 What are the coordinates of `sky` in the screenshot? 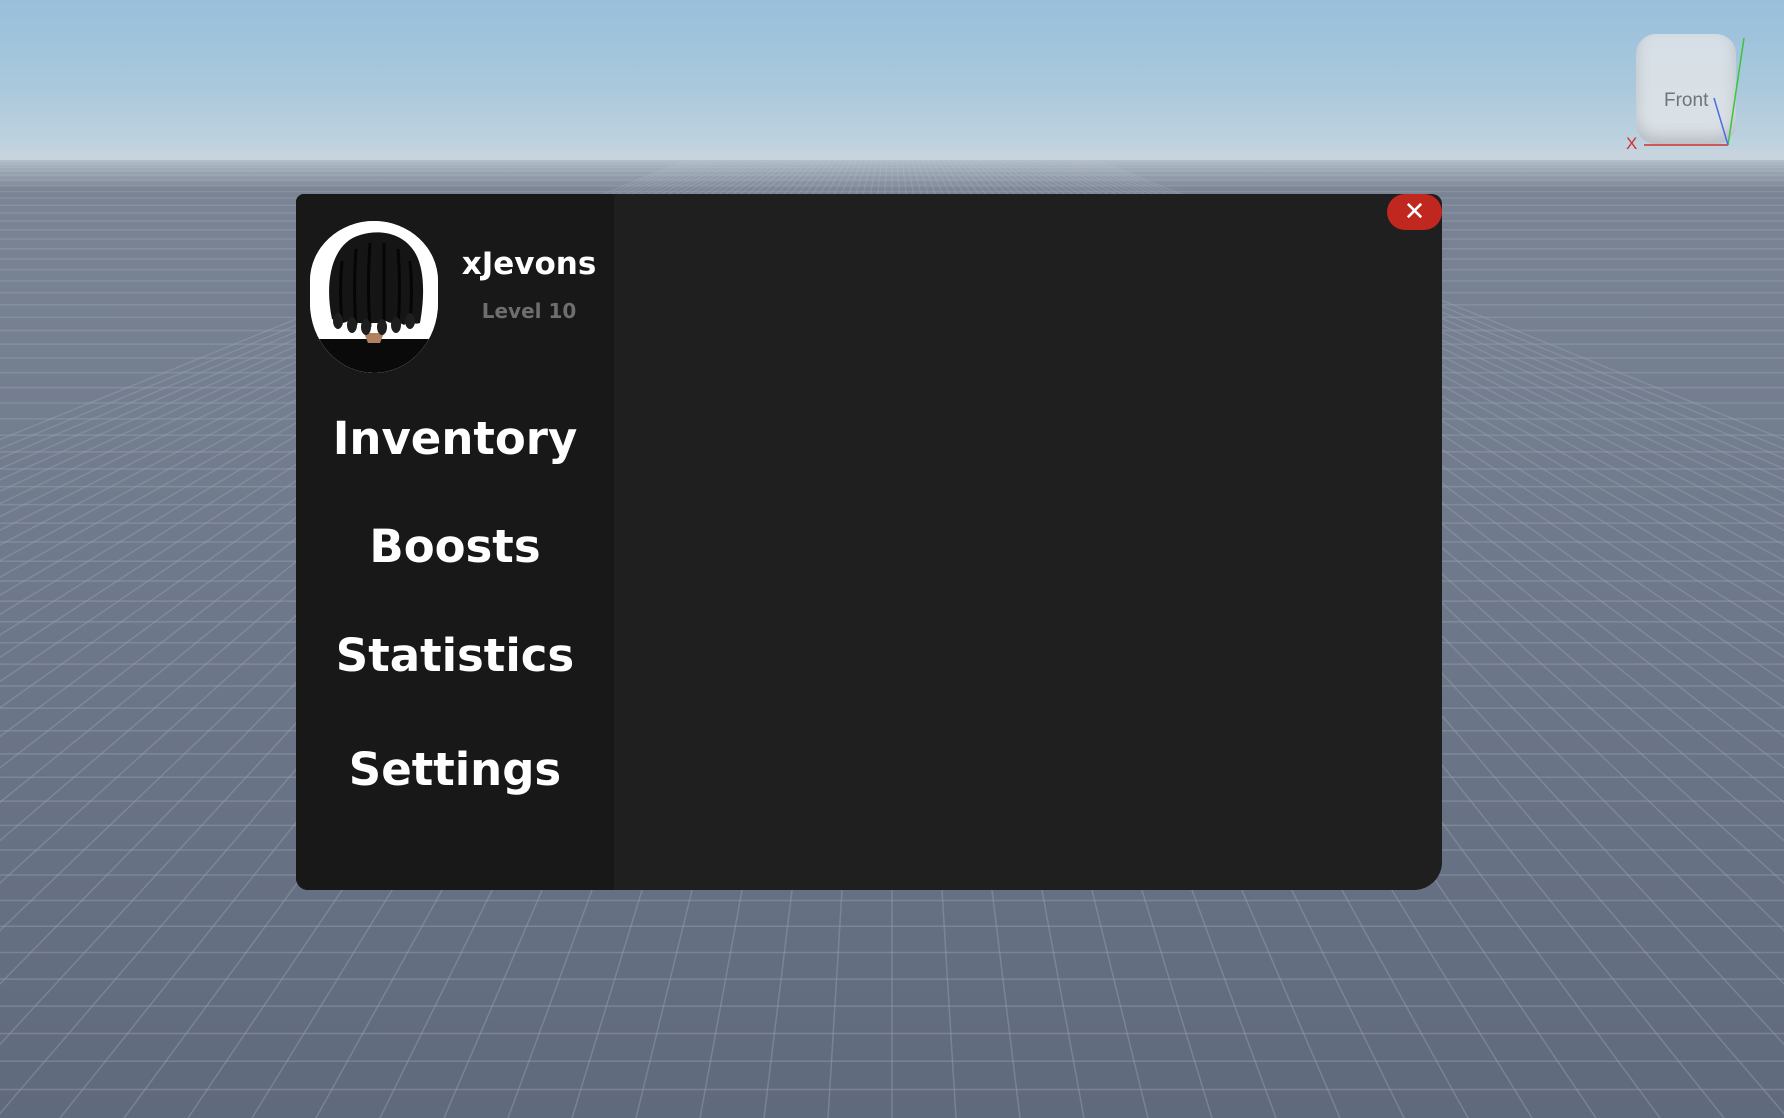 It's located at (892, 82).